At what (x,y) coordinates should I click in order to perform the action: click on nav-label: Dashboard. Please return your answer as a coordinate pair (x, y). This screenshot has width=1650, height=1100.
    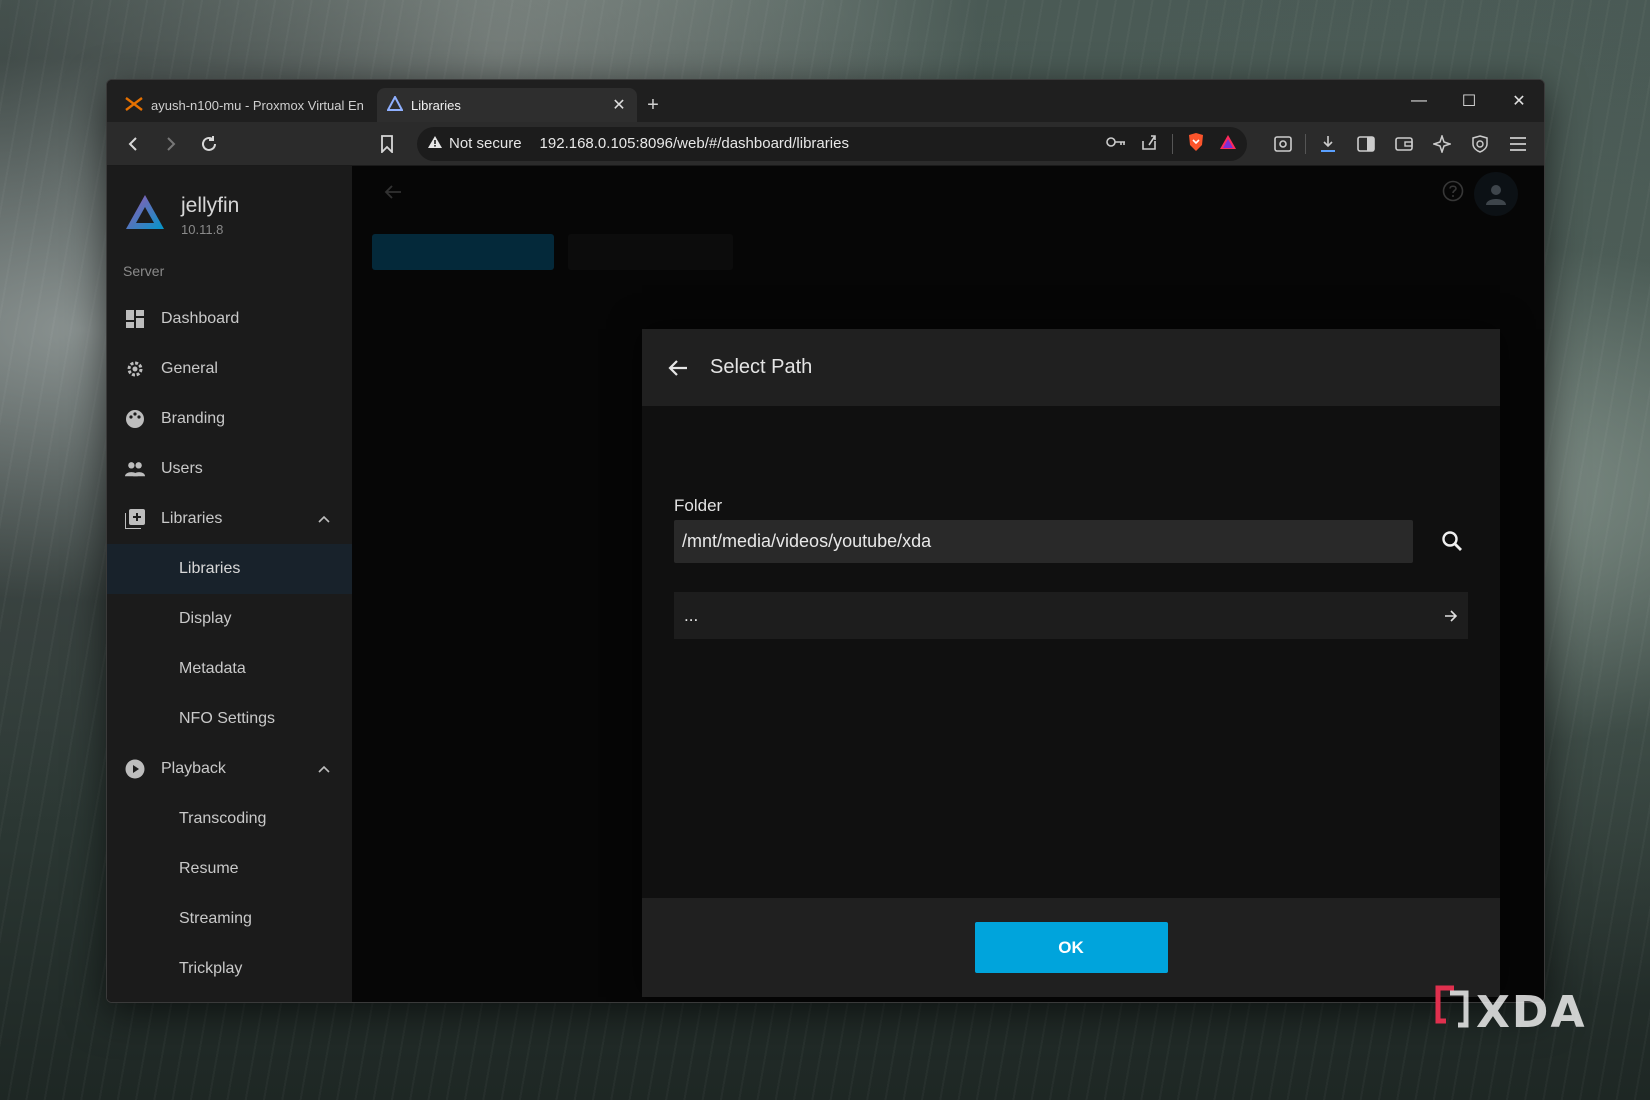
    Looking at the image, I should click on (200, 318).